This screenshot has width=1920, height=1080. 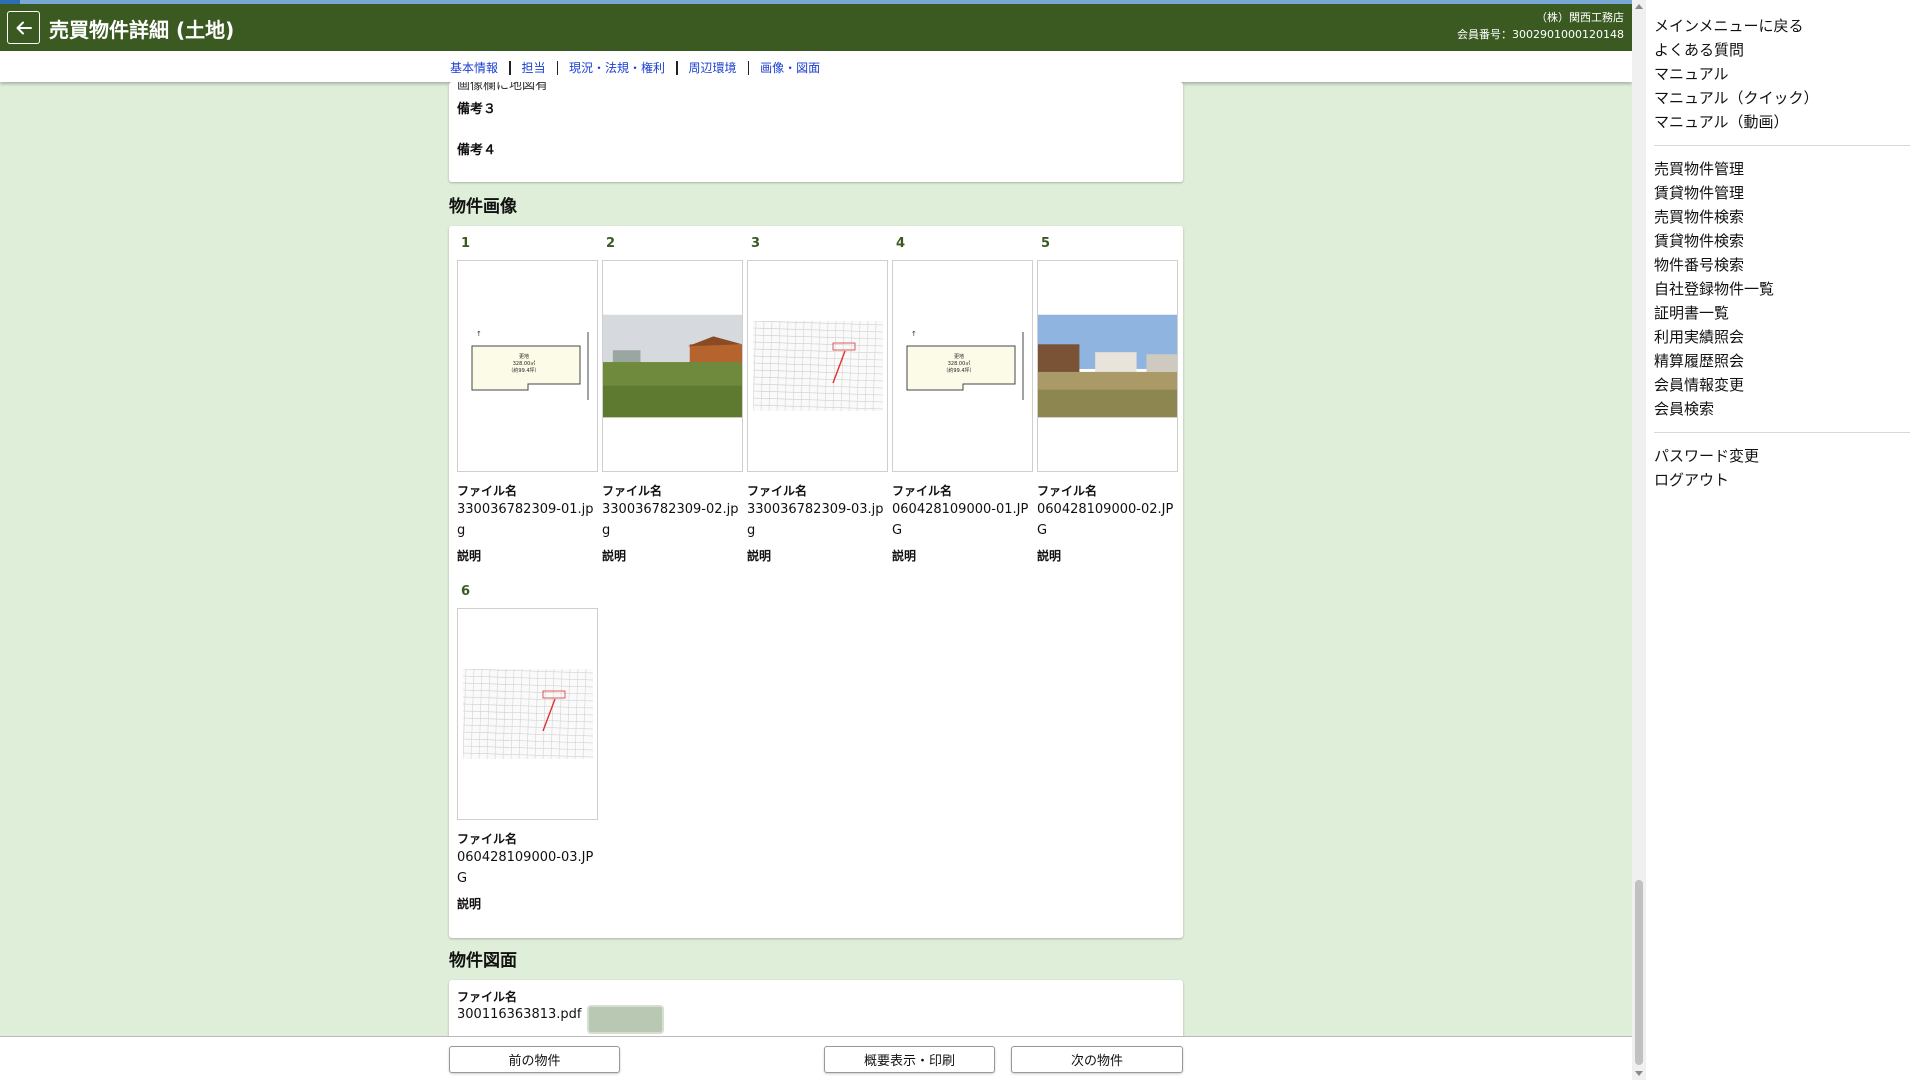 What do you see at coordinates (958, 356) in the screenshot?
I see `svg-text: 更地` at bounding box center [958, 356].